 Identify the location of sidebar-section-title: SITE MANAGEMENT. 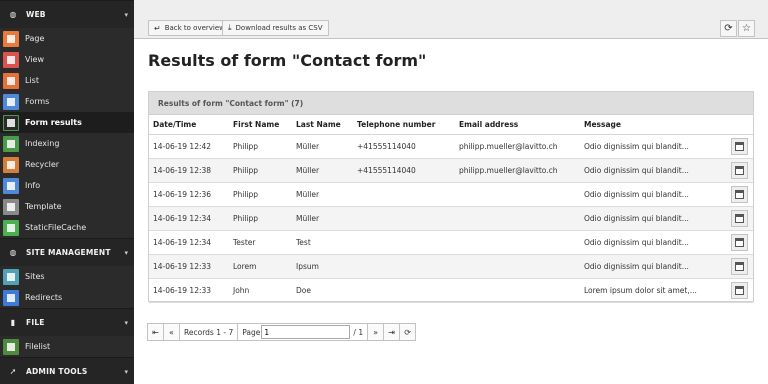
(68, 252).